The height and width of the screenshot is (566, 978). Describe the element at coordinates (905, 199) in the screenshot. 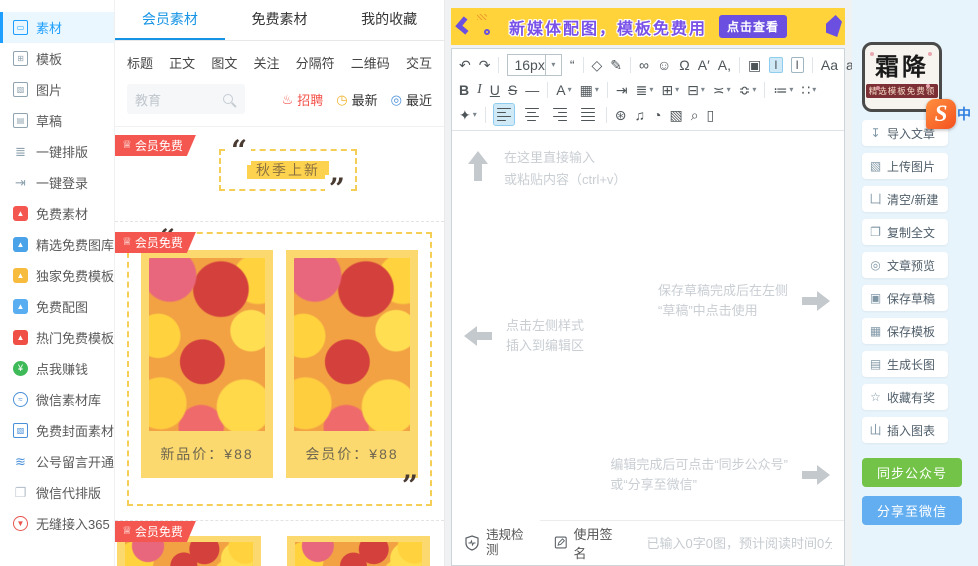

I see `action-button-2: 凵清空/新建` at that location.